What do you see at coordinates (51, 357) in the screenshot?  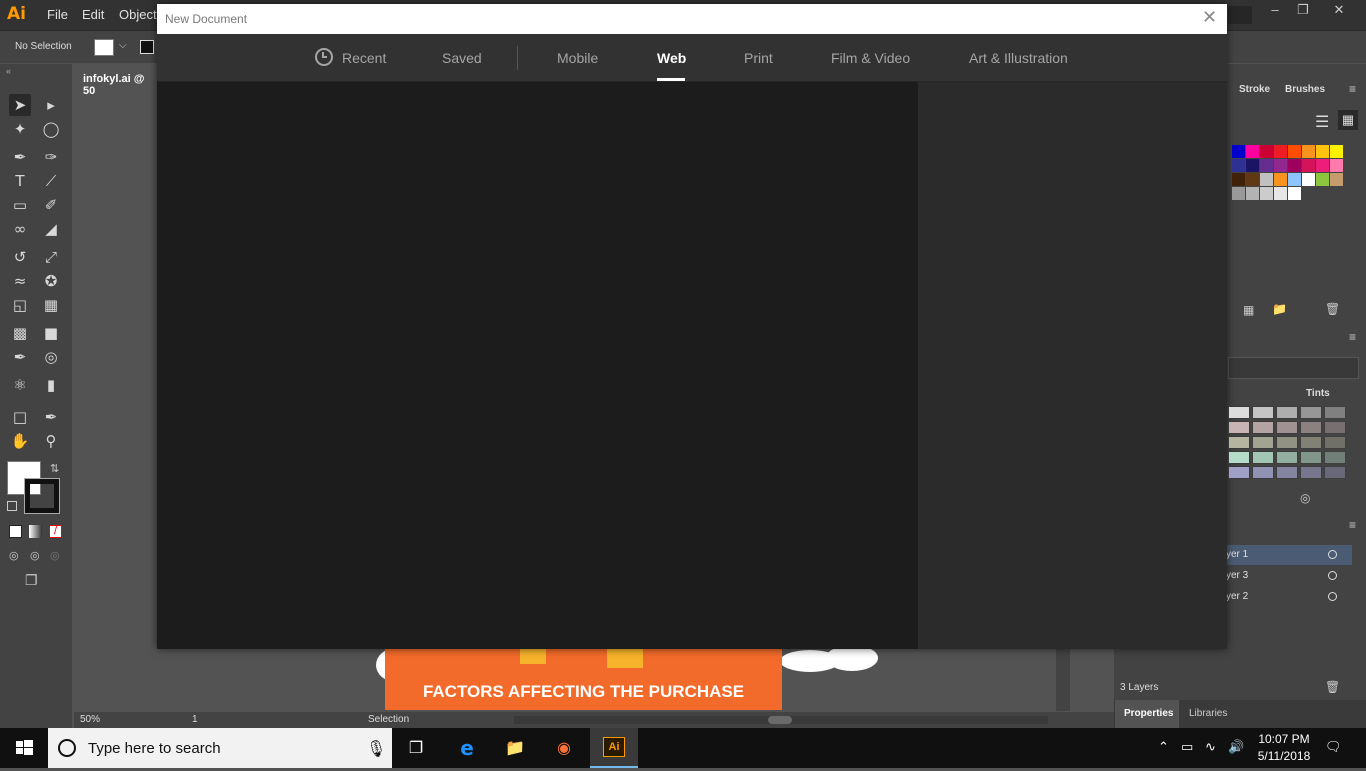 I see `blend-tool-icon: ◎` at bounding box center [51, 357].